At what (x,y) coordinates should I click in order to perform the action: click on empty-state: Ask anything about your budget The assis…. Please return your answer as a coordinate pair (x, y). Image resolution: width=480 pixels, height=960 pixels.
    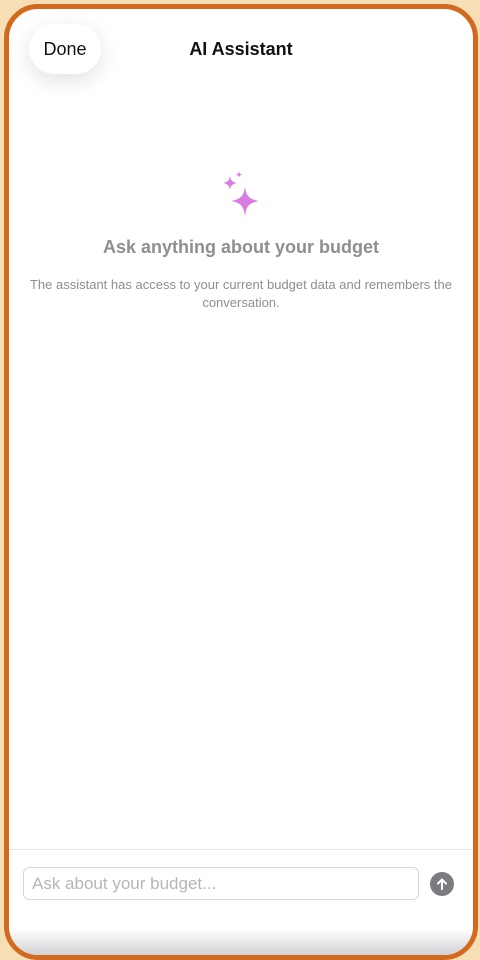
    Looking at the image, I should click on (241, 241).